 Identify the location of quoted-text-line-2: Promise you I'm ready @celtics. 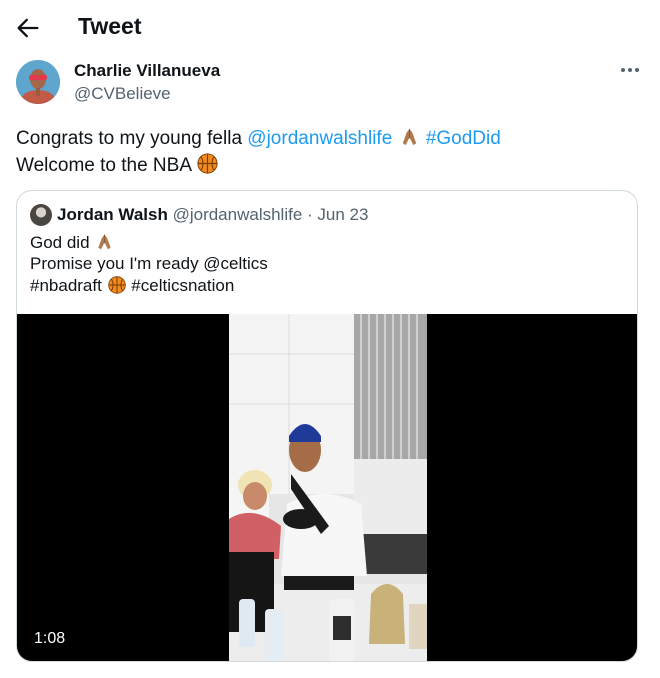
(149, 263).